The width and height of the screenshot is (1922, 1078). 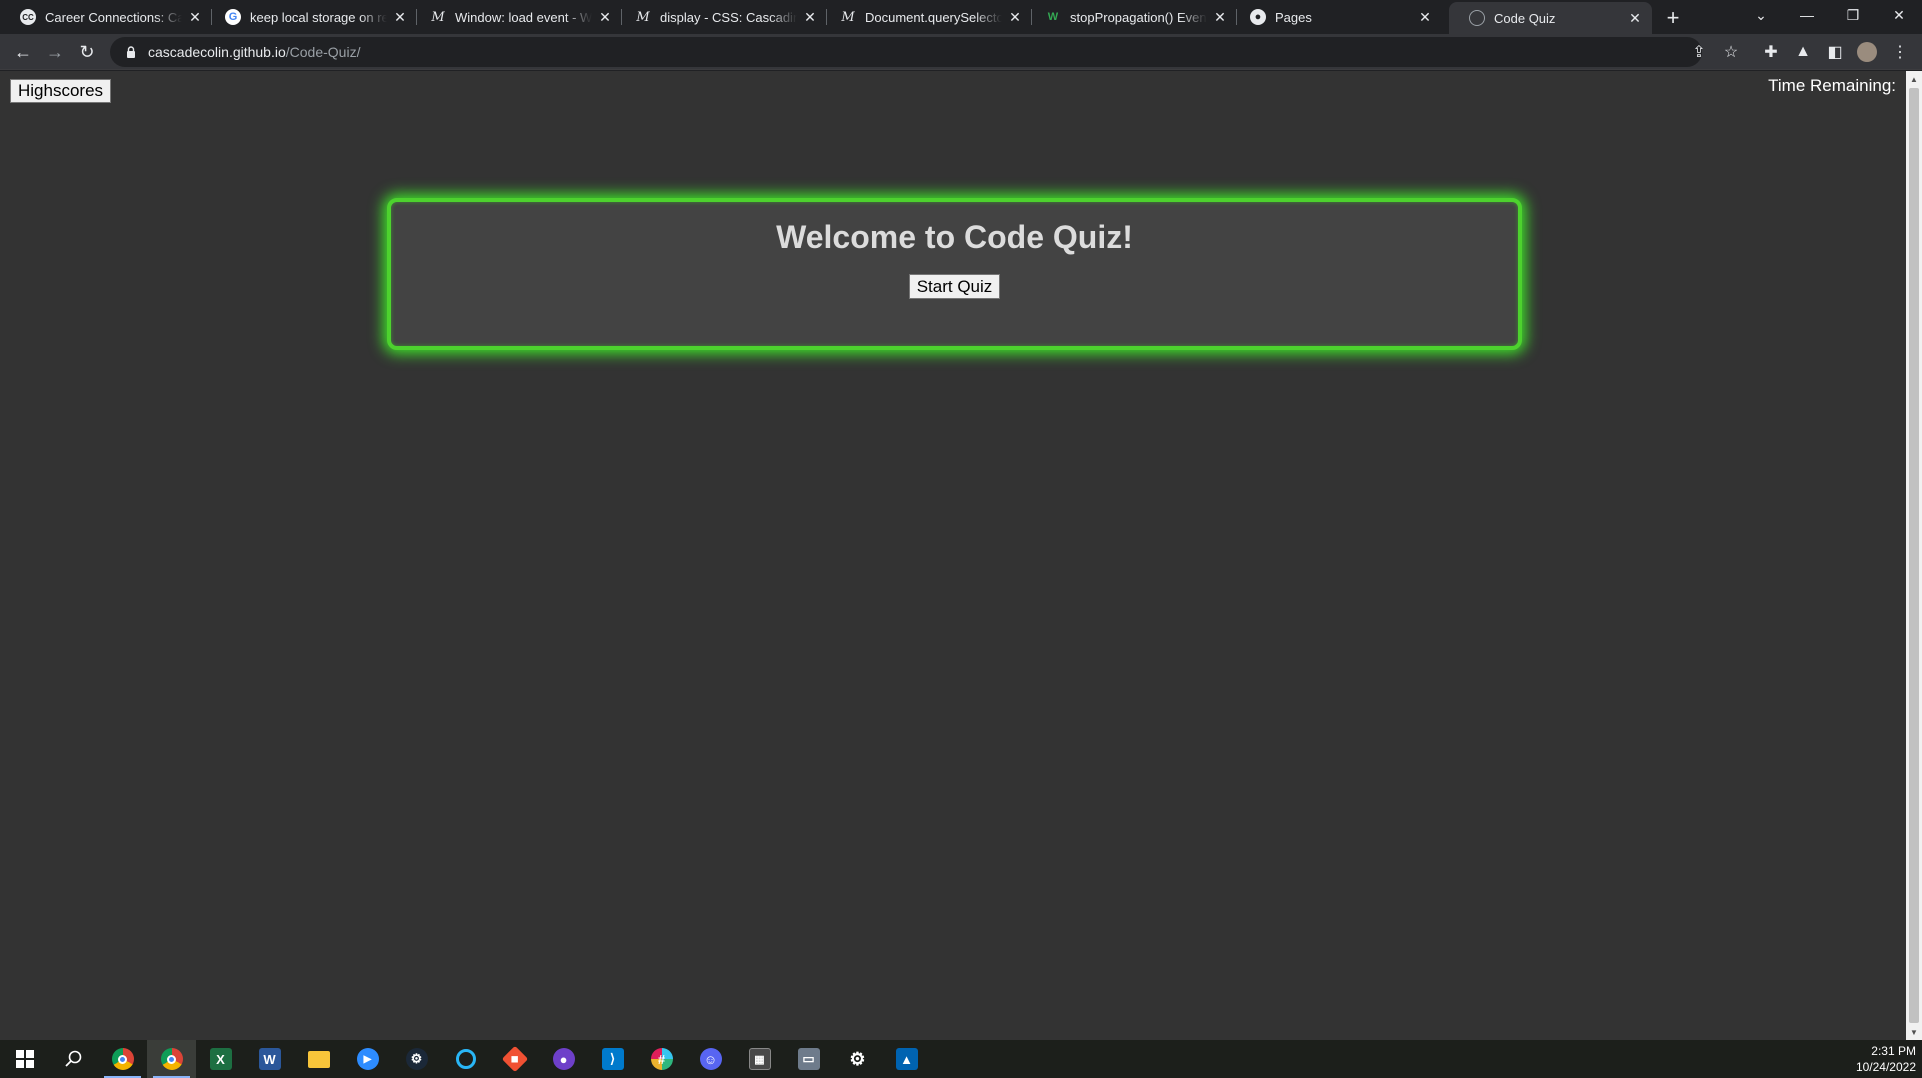 What do you see at coordinates (23, 52) in the screenshot?
I see `back-icon: ←` at bounding box center [23, 52].